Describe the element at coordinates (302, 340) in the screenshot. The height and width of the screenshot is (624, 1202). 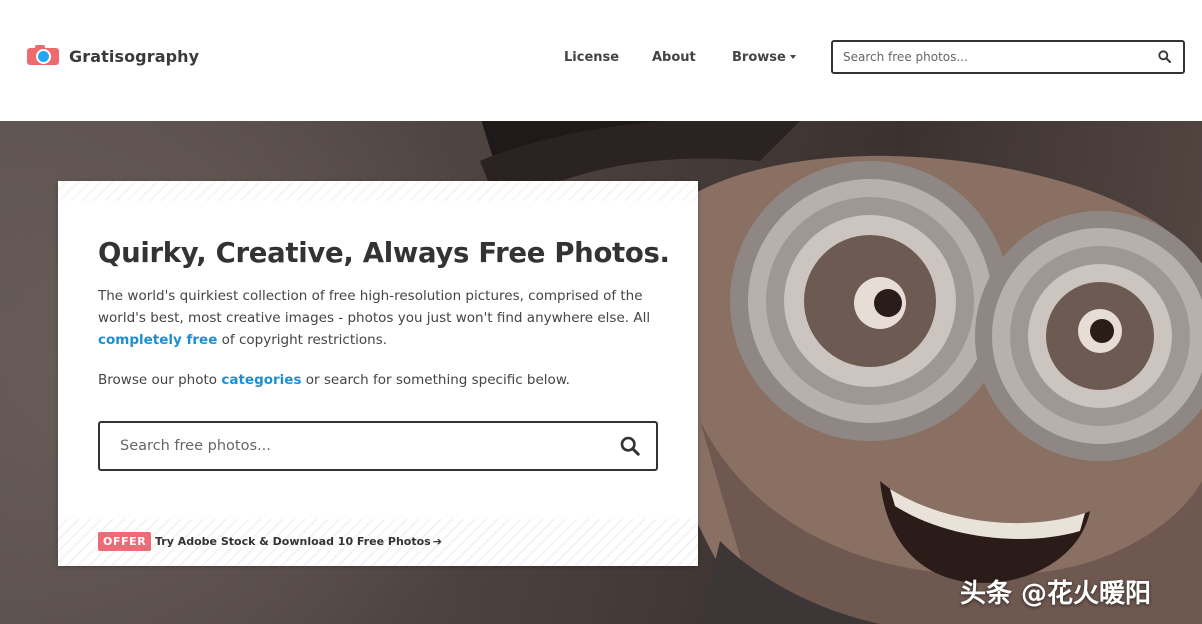
I see `hero-description-text-end: of copyright restrictions.` at that location.